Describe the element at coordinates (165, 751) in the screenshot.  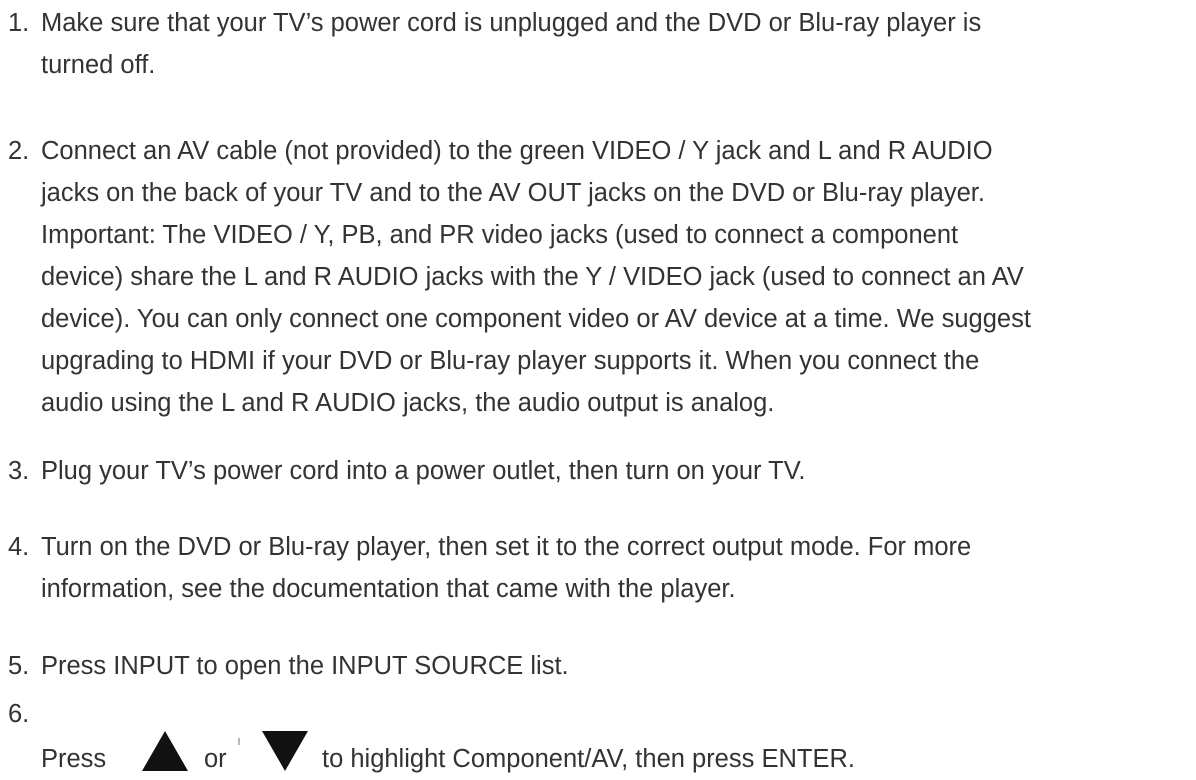
I see `up-arrow-icon` at that location.